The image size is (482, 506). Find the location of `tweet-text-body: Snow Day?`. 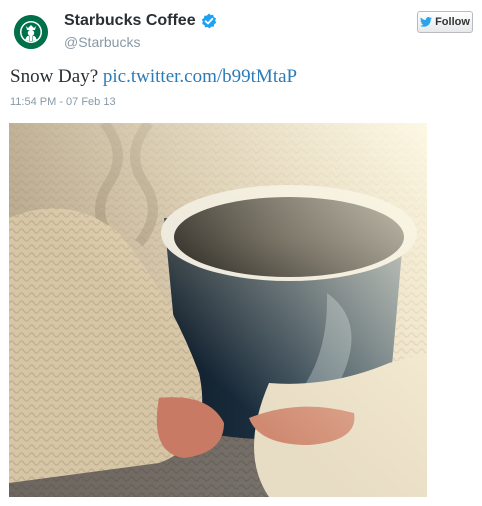

tweet-text-body: Snow Day? is located at coordinates (54, 76).